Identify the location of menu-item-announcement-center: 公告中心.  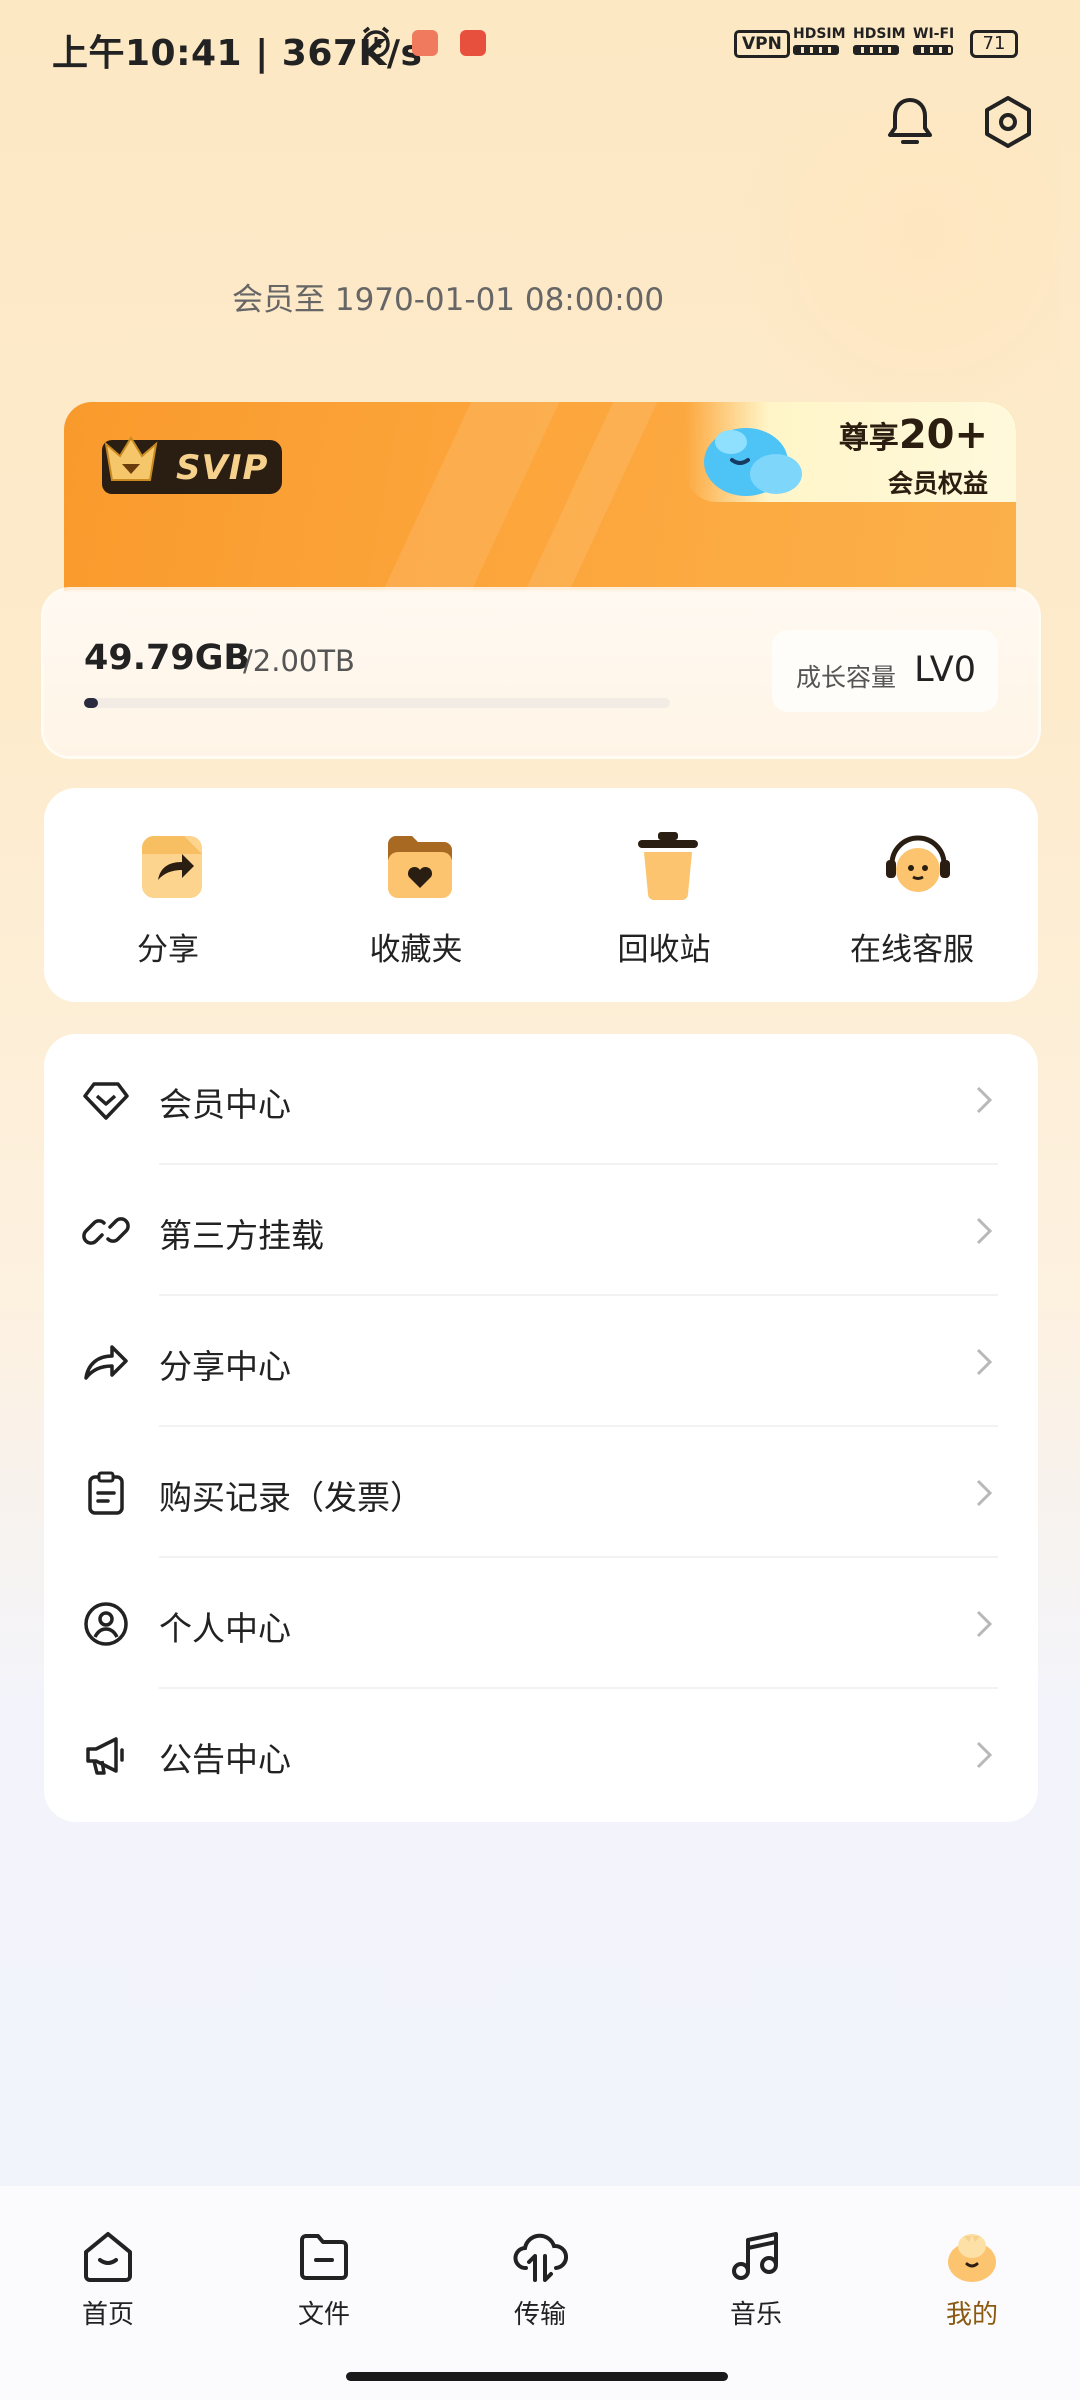
(541, 1754).